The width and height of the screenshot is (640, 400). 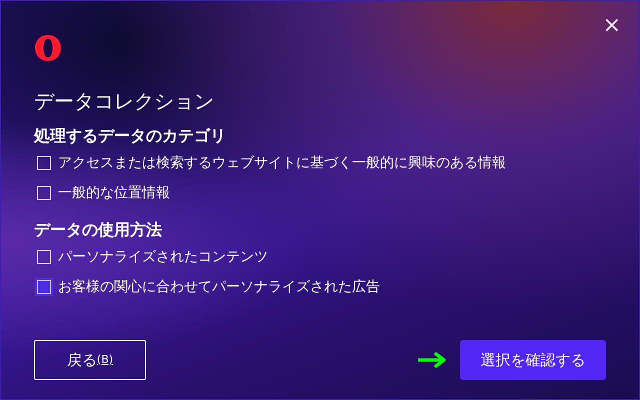 I want to click on option-label: お客様の関心に合わせてパーソナライズされた広告, so click(x=219, y=287).